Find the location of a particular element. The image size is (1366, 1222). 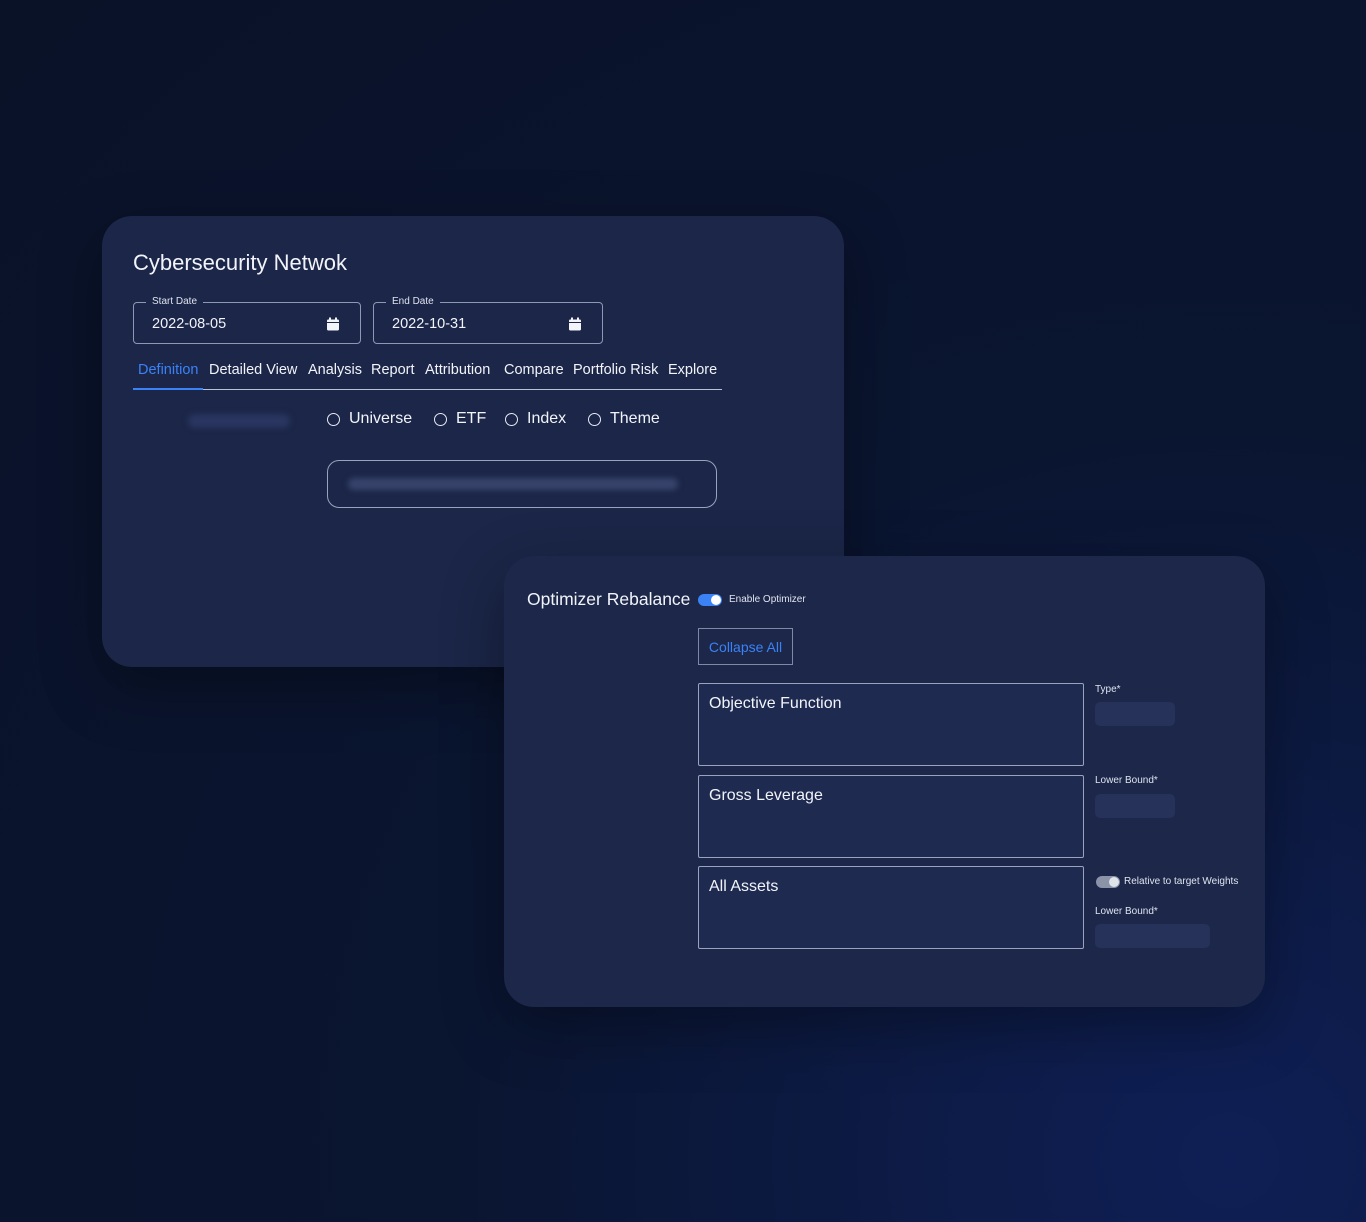

start-date-label: Start Date is located at coordinates (175, 302).